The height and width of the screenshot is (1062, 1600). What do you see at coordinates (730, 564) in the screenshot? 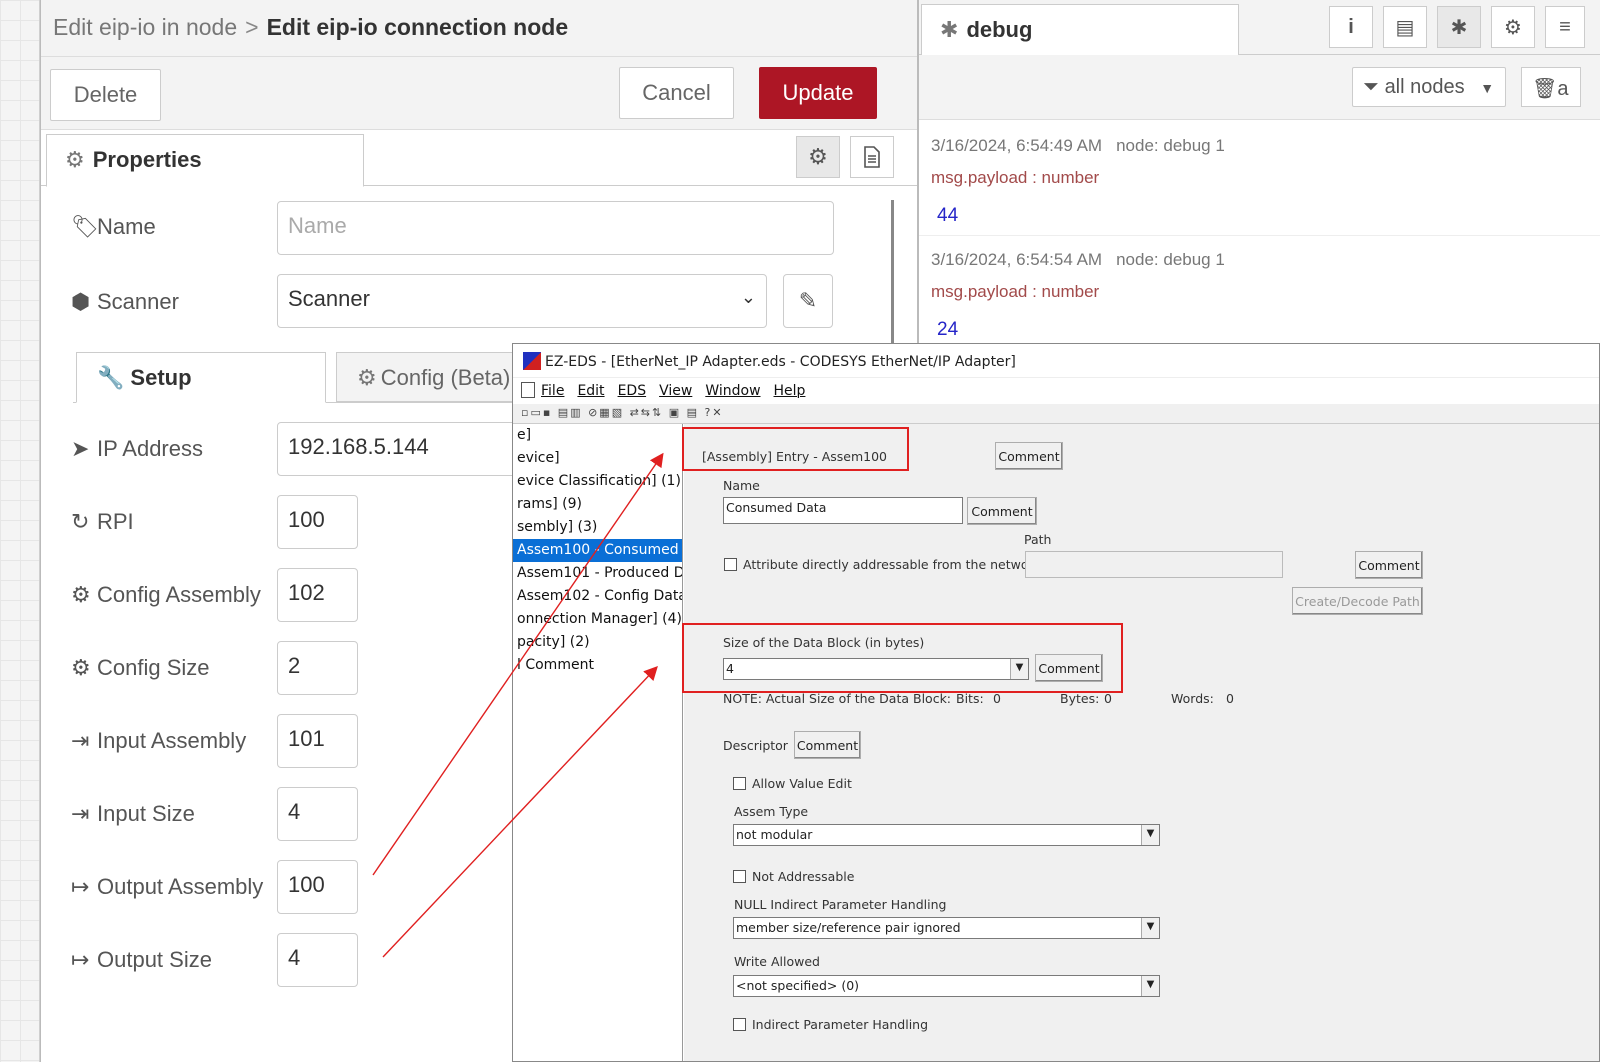
I see `attribute-addressable-checkbox` at bounding box center [730, 564].